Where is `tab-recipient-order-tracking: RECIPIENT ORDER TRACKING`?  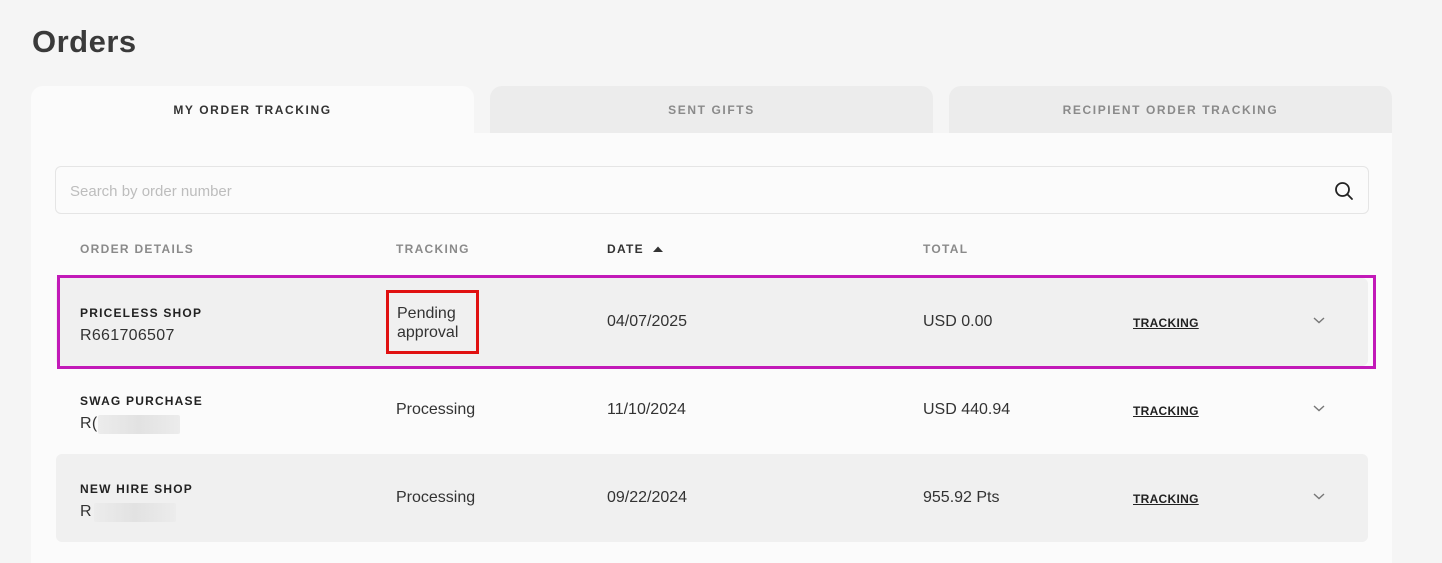 tab-recipient-order-tracking: RECIPIENT ORDER TRACKING is located at coordinates (1170, 110).